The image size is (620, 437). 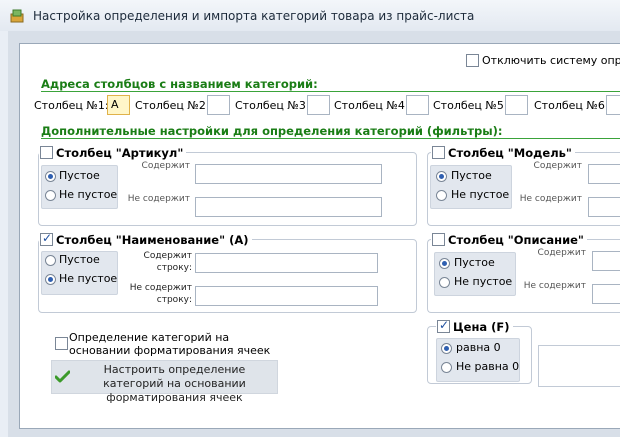 What do you see at coordinates (46, 152) in the screenshot?
I see `article-checkbox` at bounding box center [46, 152].